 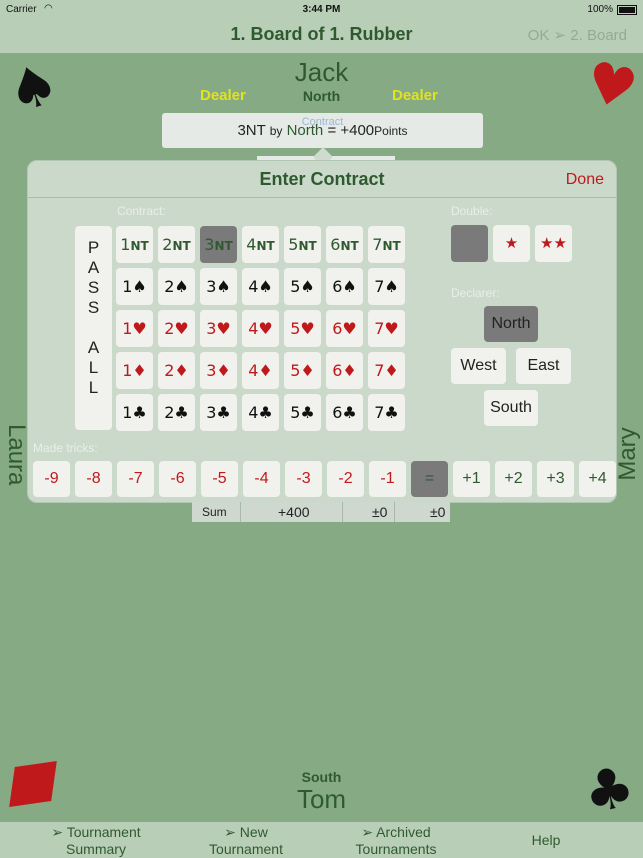 What do you see at coordinates (429, 479) in the screenshot?
I see `made-tricks-button: =` at bounding box center [429, 479].